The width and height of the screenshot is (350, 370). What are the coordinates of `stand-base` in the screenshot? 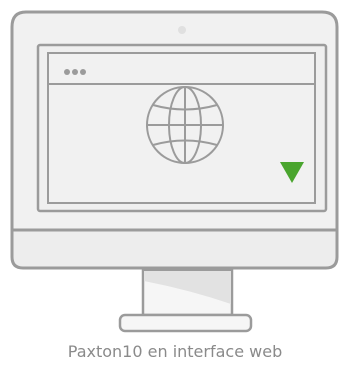 It's located at (185, 323).